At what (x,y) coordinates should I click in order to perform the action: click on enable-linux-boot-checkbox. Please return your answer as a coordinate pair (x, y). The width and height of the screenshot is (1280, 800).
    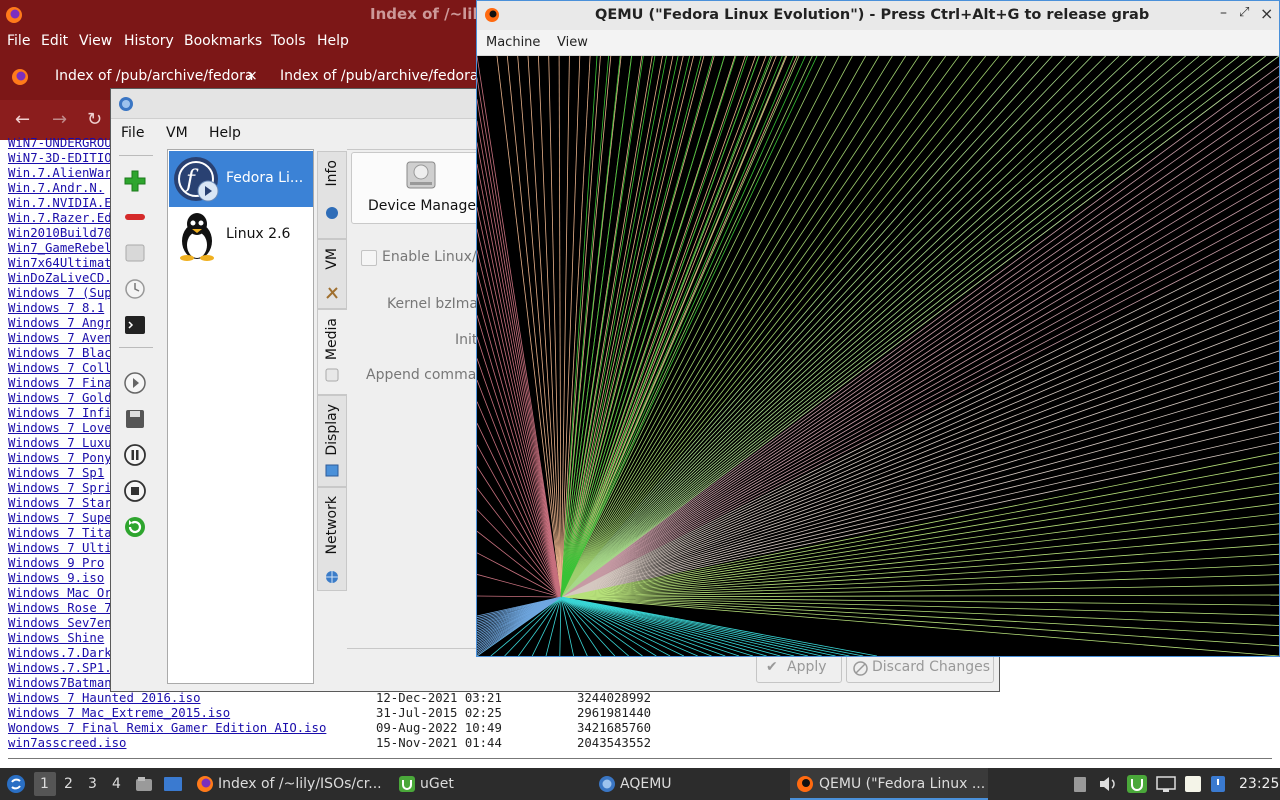
    Looking at the image, I should click on (369, 258).